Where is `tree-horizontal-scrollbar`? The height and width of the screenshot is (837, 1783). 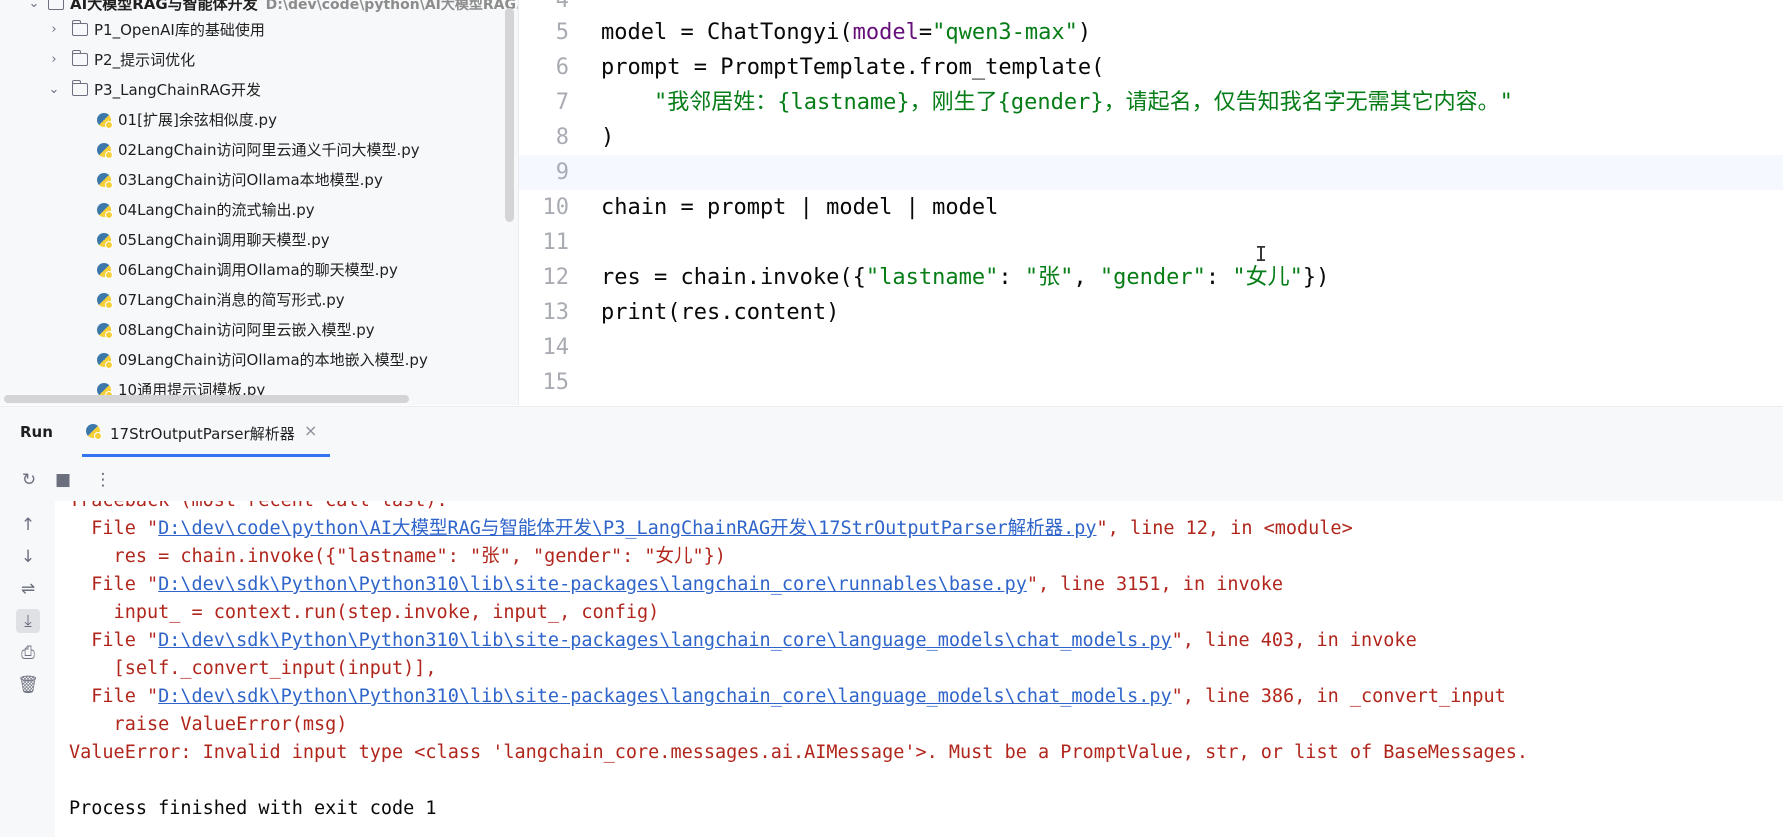 tree-horizontal-scrollbar is located at coordinates (206, 399).